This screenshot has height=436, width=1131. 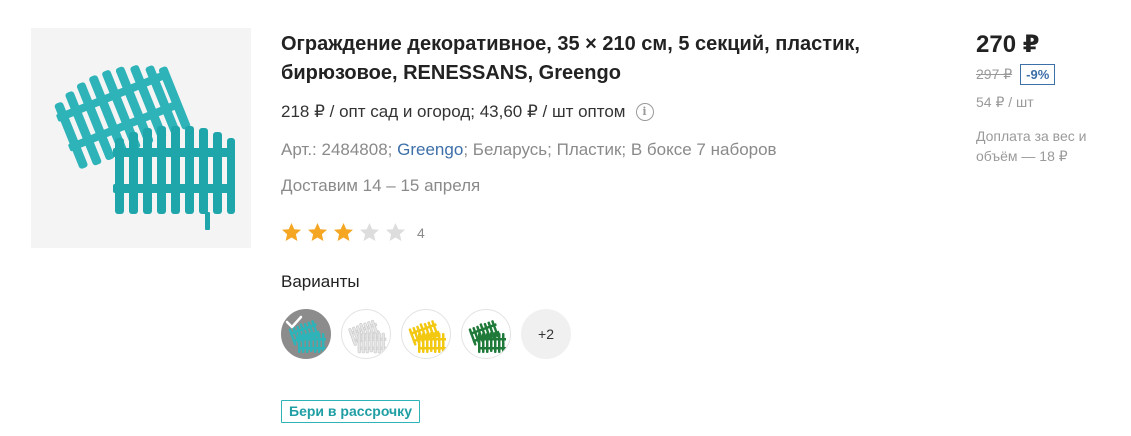 What do you see at coordinates (644, 112) in the screenshot?
I see `info-icon: i` at bounding box center [644, 112].